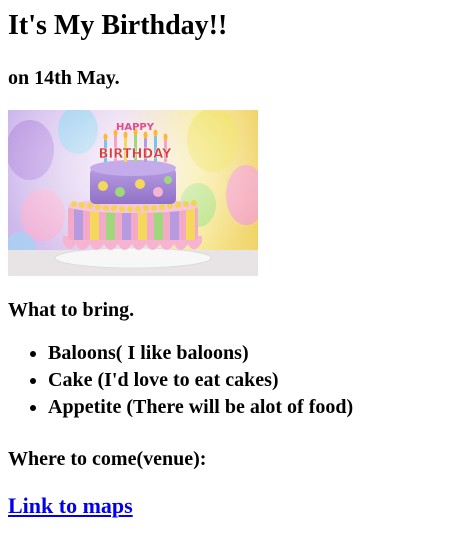 The height and width of the screenshot is (543, 467). I want to click on birthday-date: on 14th May., so click(64, 78).